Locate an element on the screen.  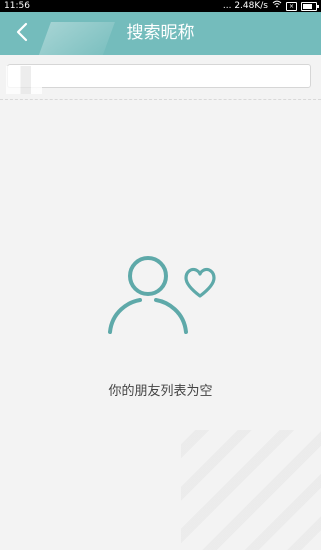
sim-x-icon: × is located at coordinates (291, 6).